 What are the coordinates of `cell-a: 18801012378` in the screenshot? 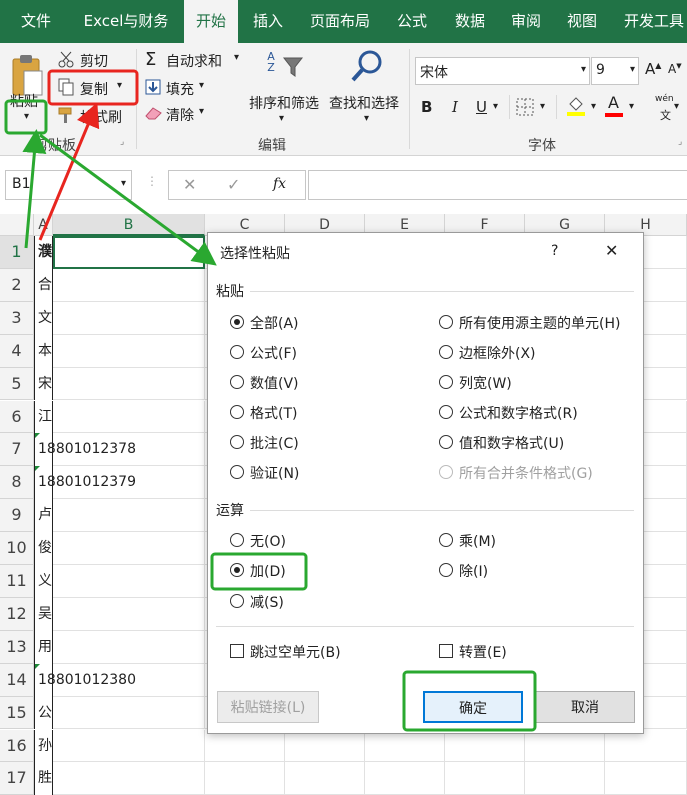 It's located at (85, 450).